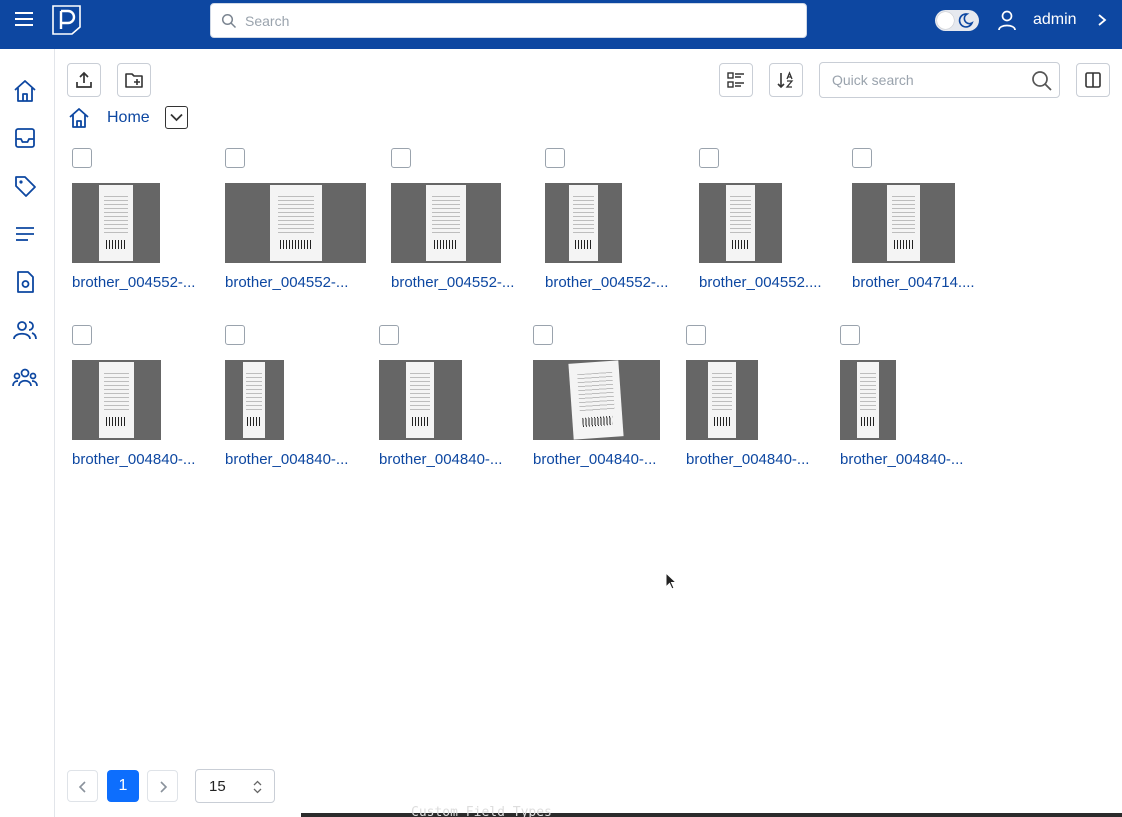  Describe the element at coordinates (1007, 20) in the screenshot. I see `user-icon` at that location.